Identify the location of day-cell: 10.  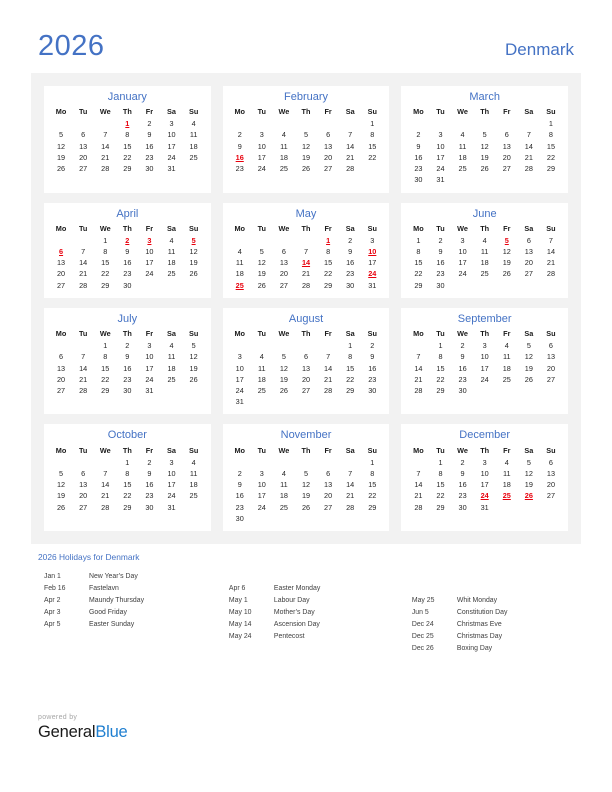
(485, 357).